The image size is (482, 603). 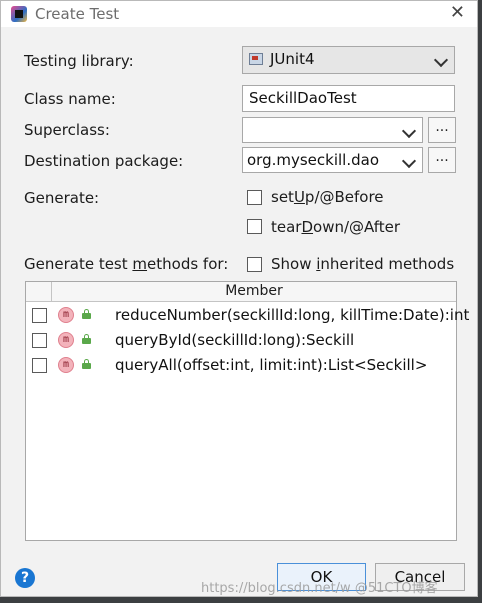 I want to click on generate-label: Generate:, so click(x=62, y=198).